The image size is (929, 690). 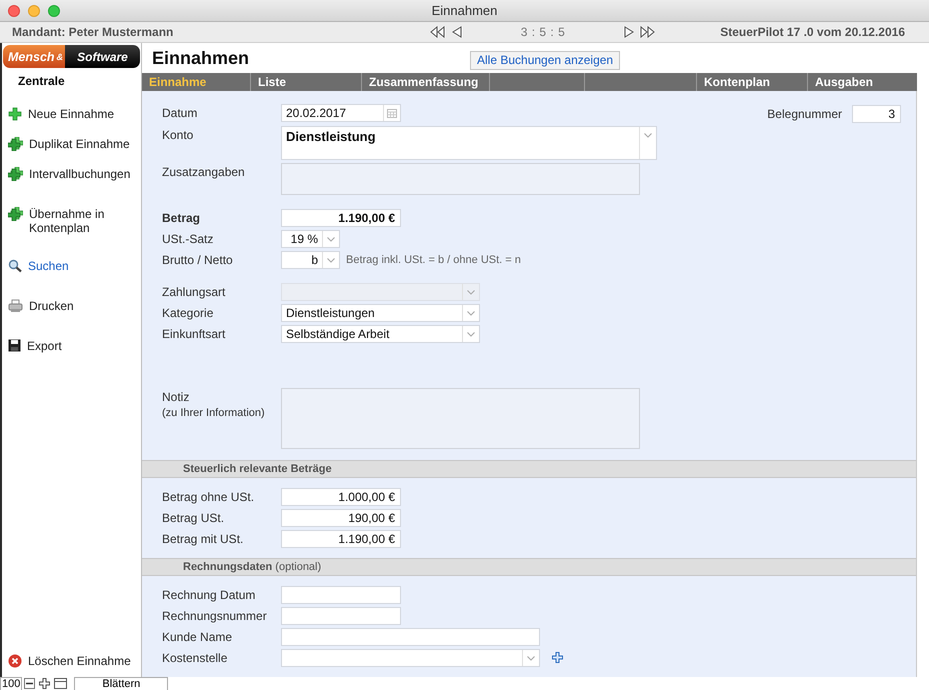 What do you see at coordinates (198, 637) in the screenshot?
I see `field-label: Kunde Name` at bounding box center [198, 637].